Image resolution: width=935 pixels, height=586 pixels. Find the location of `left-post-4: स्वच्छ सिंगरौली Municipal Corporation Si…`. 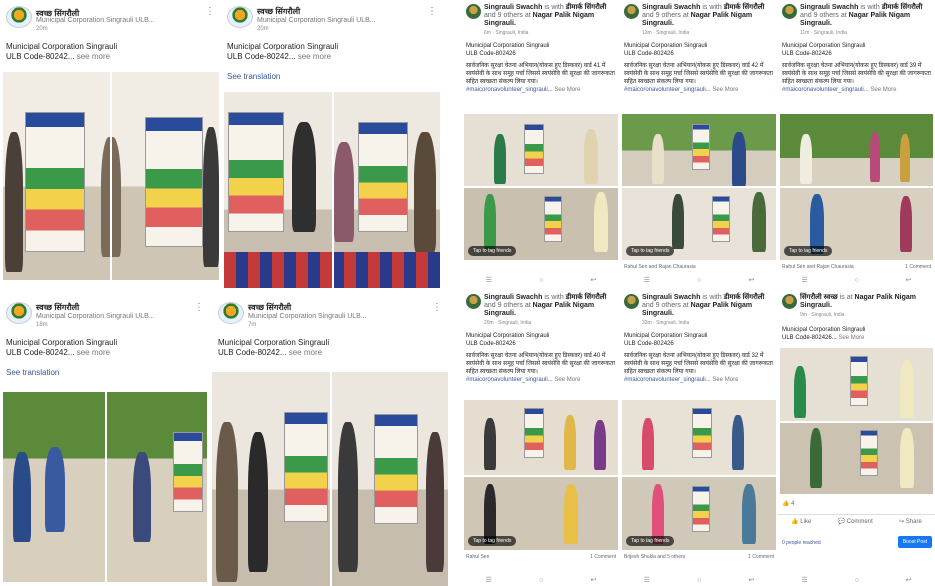

left-post-4: स्वच्छ सिंगरौली Municipal Corporation Si… is located at coordinates (330, 441).